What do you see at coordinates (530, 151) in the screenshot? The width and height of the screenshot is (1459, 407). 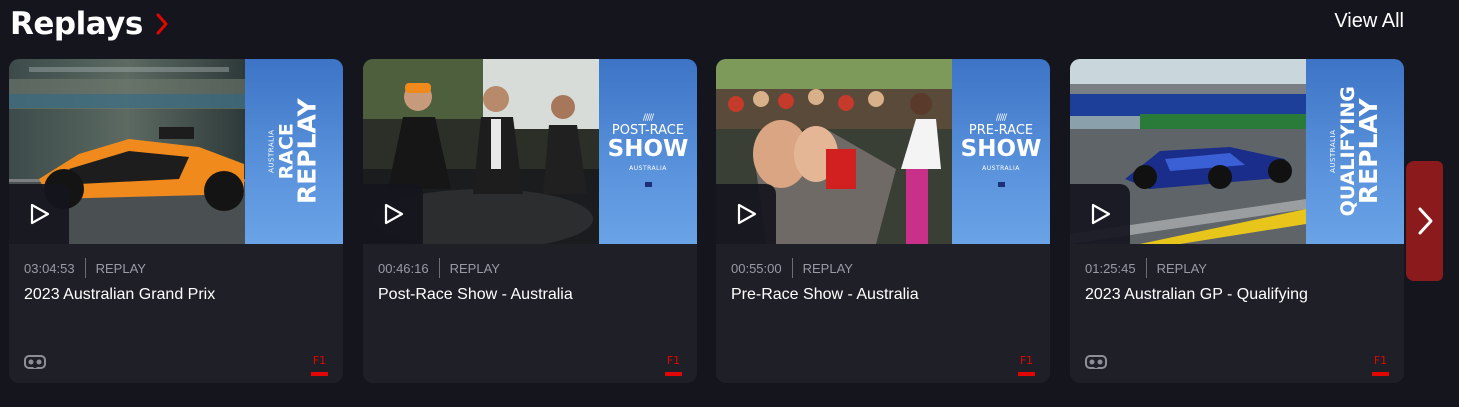 I see `card-thumbnail: ///// POST-RACE SHOW AUSTRALIA` at bounding box center [530, 151].